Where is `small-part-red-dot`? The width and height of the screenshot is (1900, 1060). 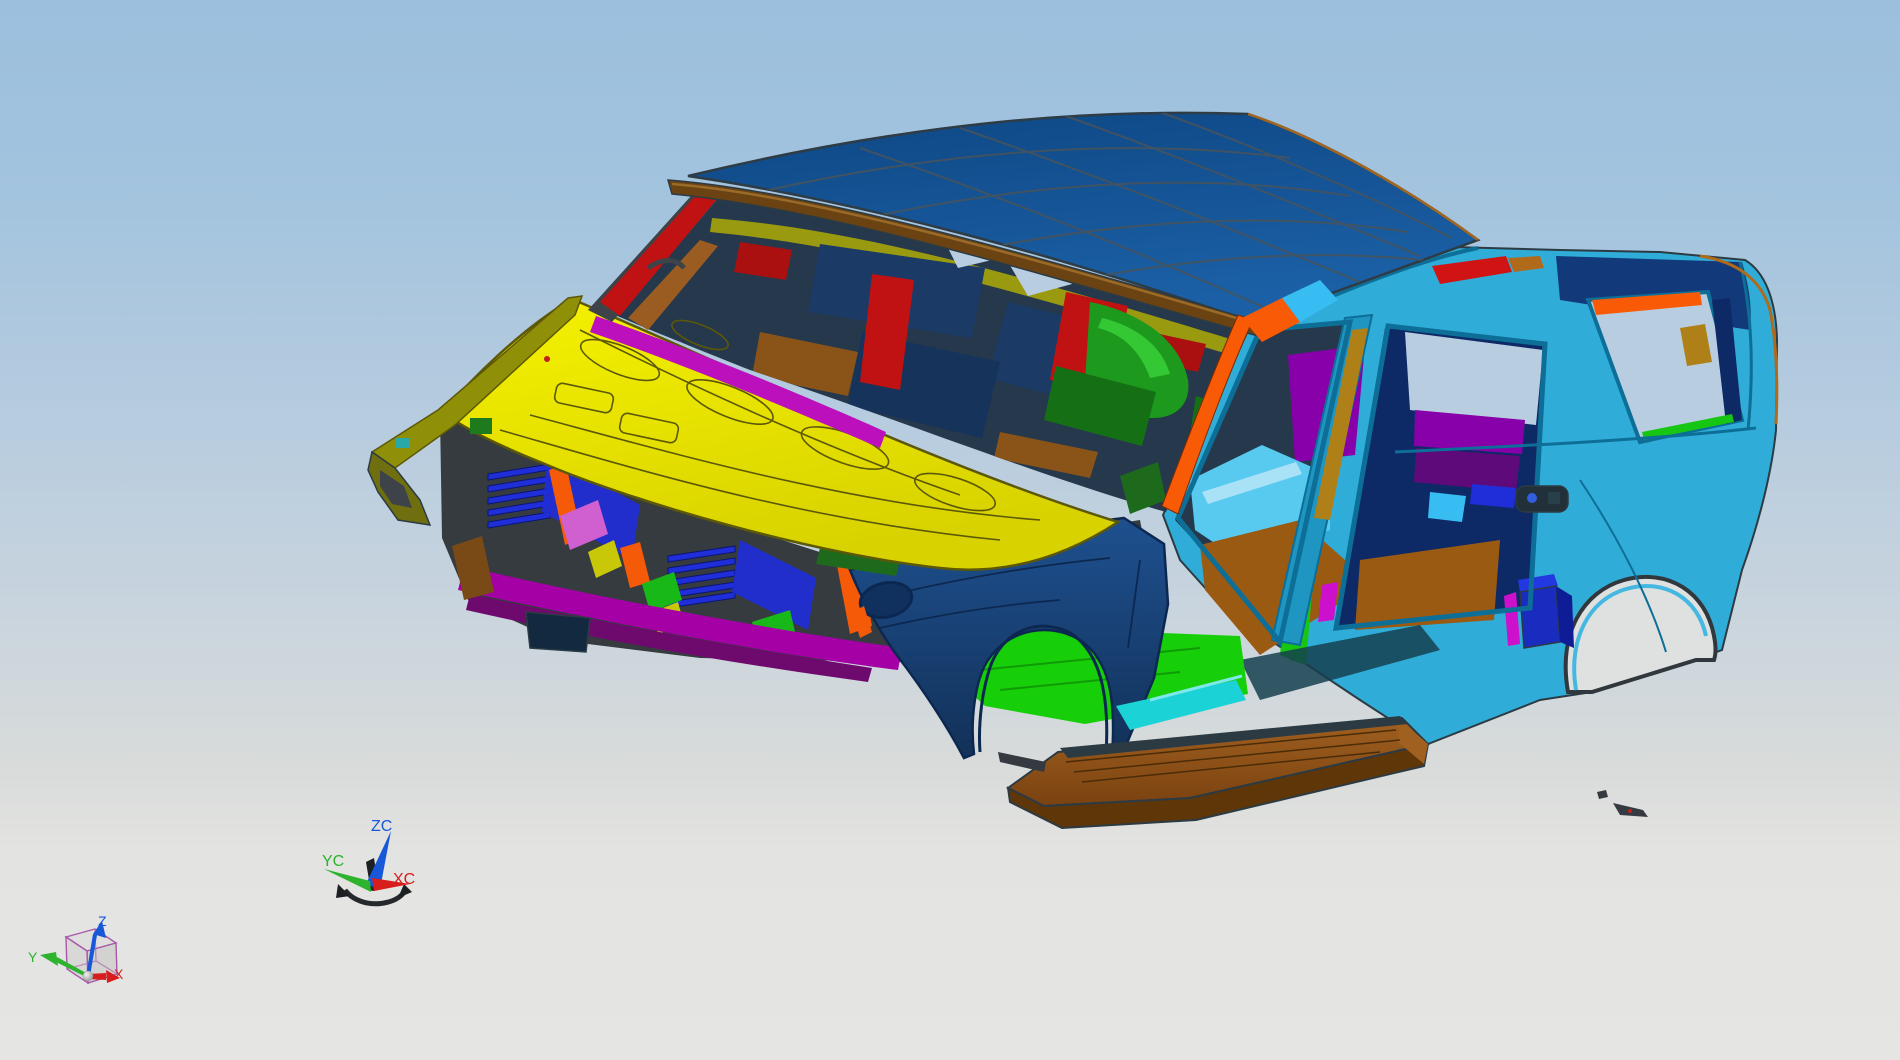 small-part-red-dot is located at coordinates (1630, 811).